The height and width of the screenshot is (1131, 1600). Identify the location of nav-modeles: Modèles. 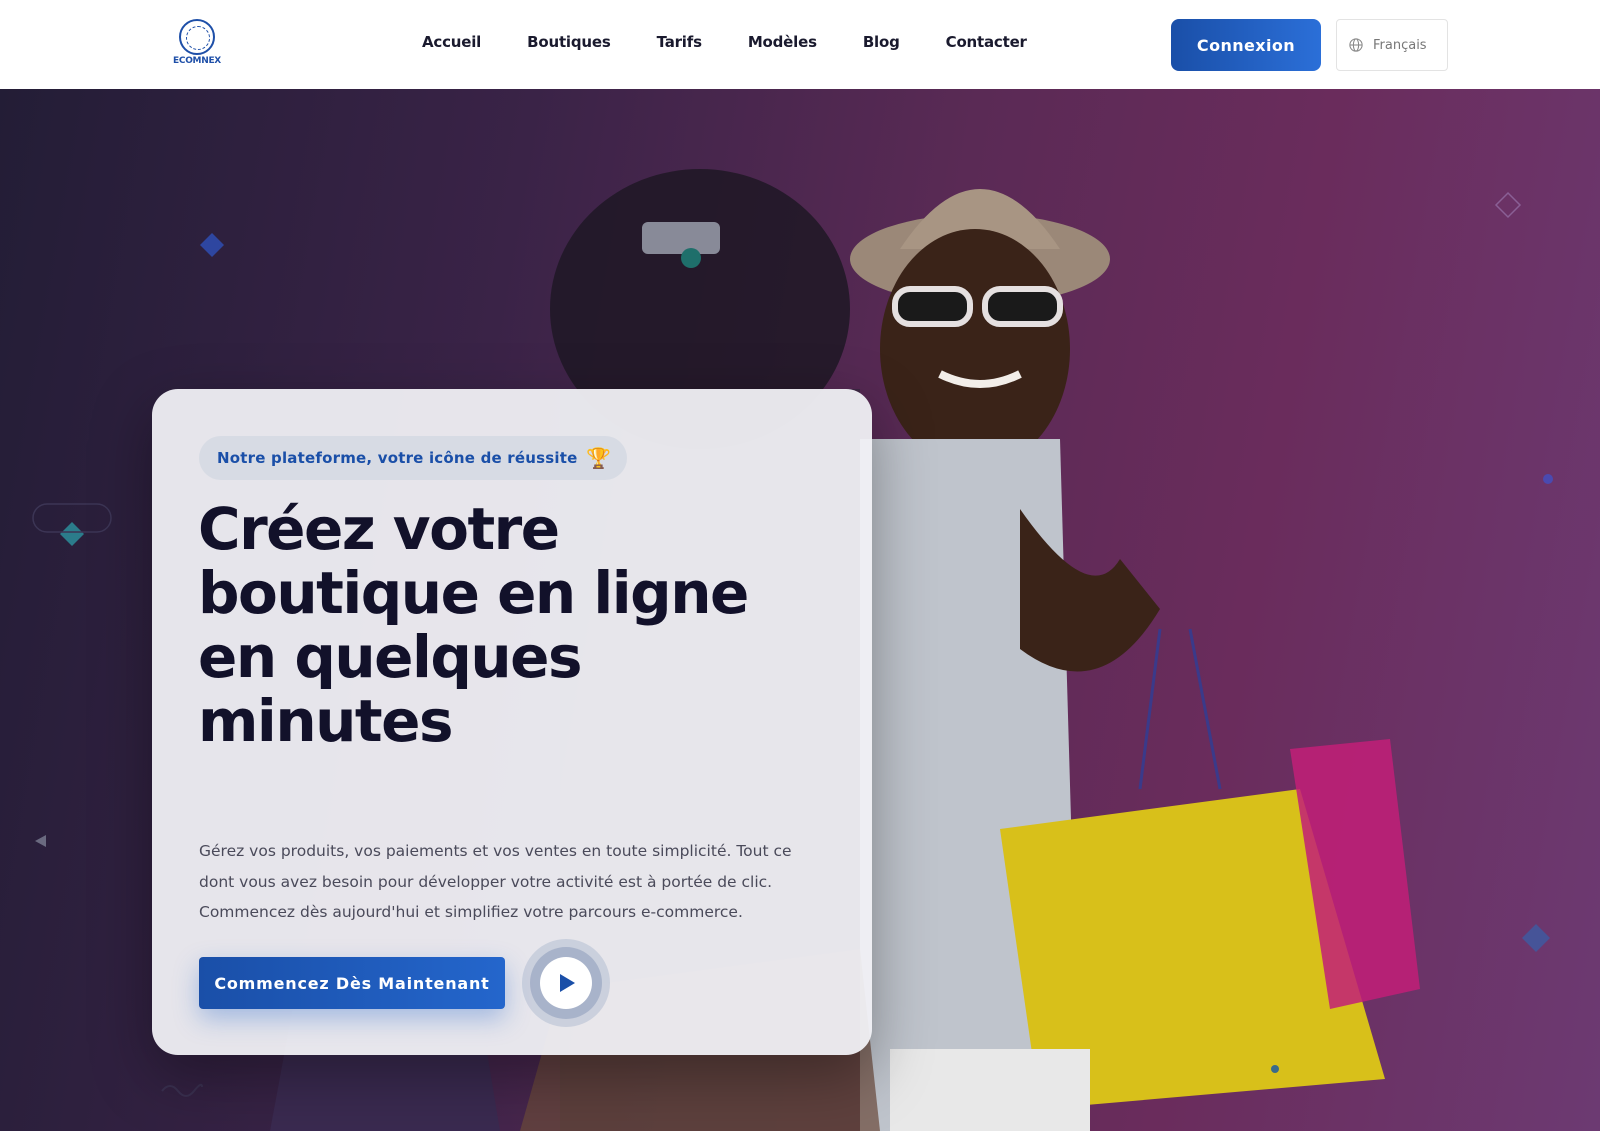
(782, 42).